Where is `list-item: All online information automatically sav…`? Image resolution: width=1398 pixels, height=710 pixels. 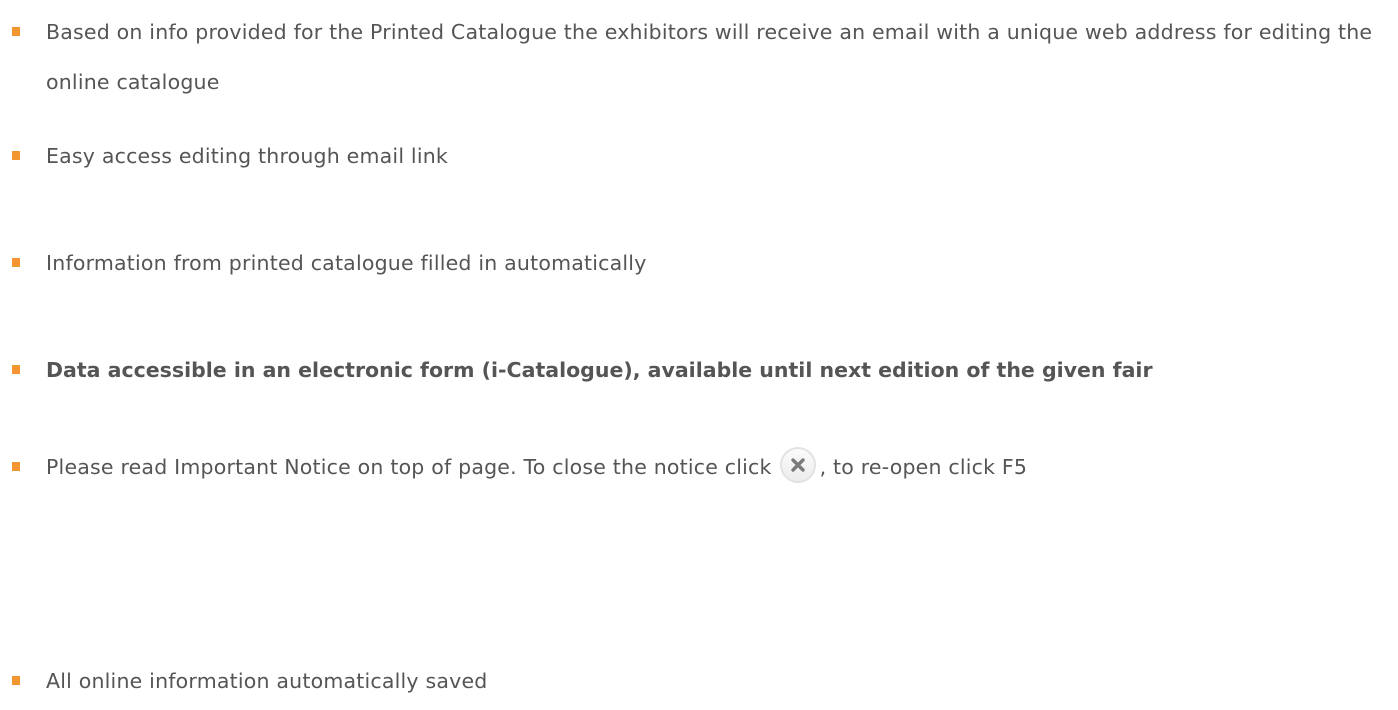
list-item: All online information automatically sav… is located at coordinates (702, 681).